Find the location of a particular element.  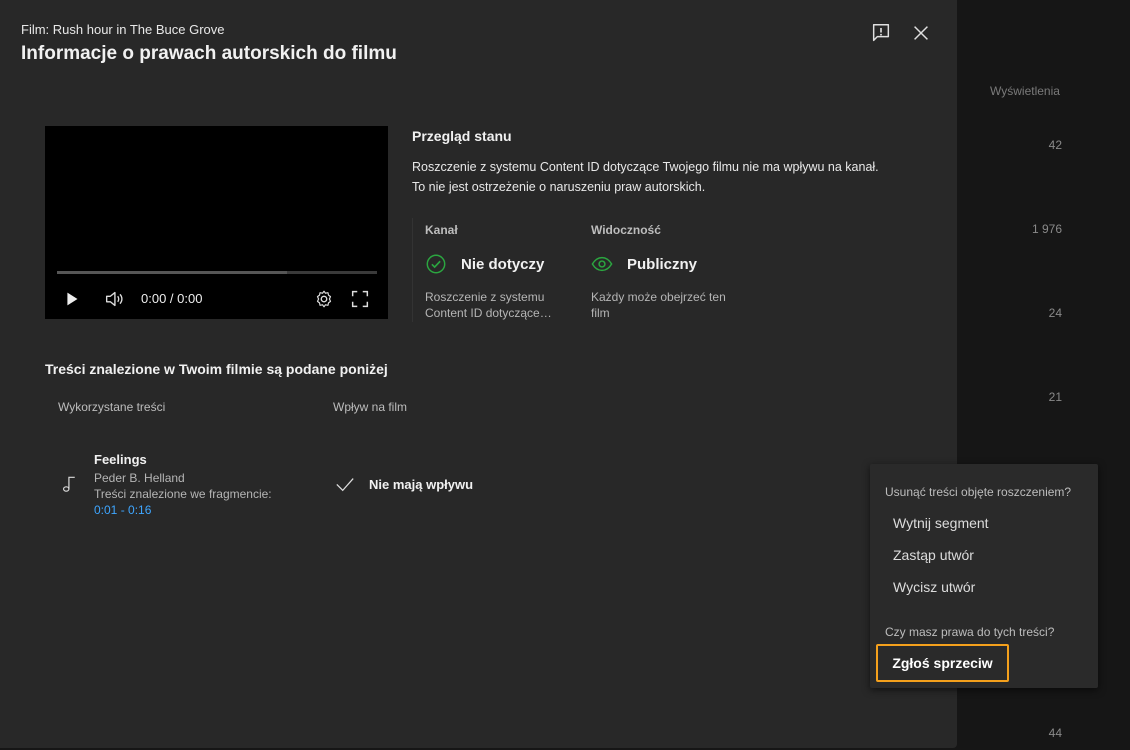

used-content-header: Wykorzystane treści is located at coordinates (112, 407).